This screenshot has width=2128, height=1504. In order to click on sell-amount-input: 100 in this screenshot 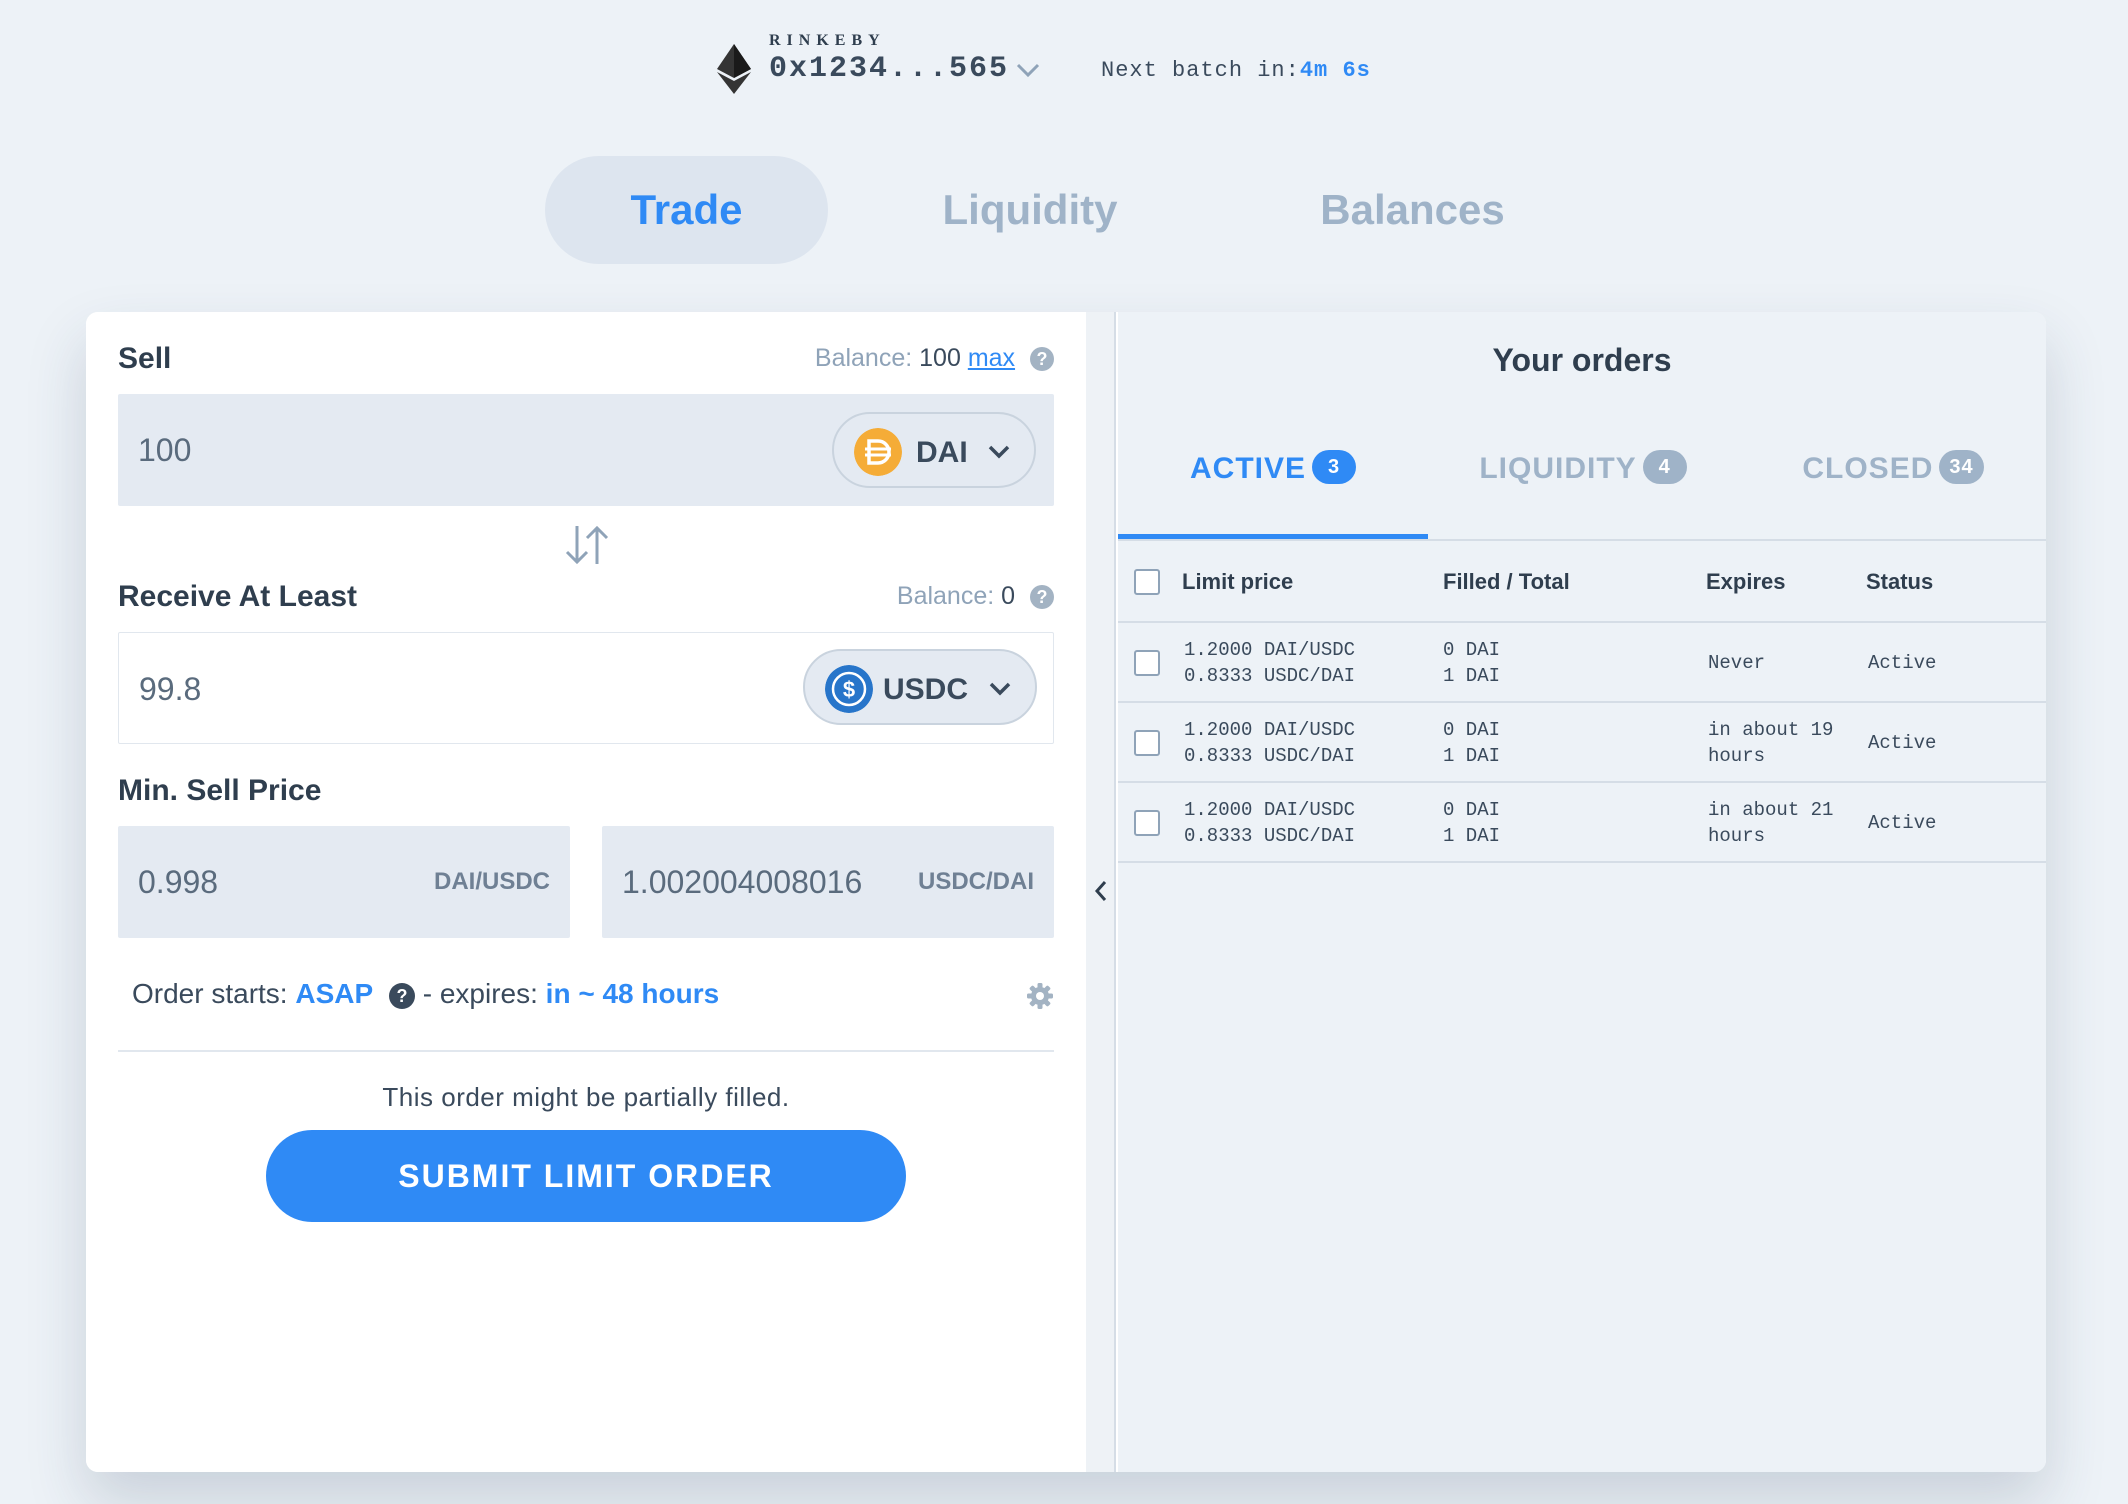, I will do `click(164, 450)`.